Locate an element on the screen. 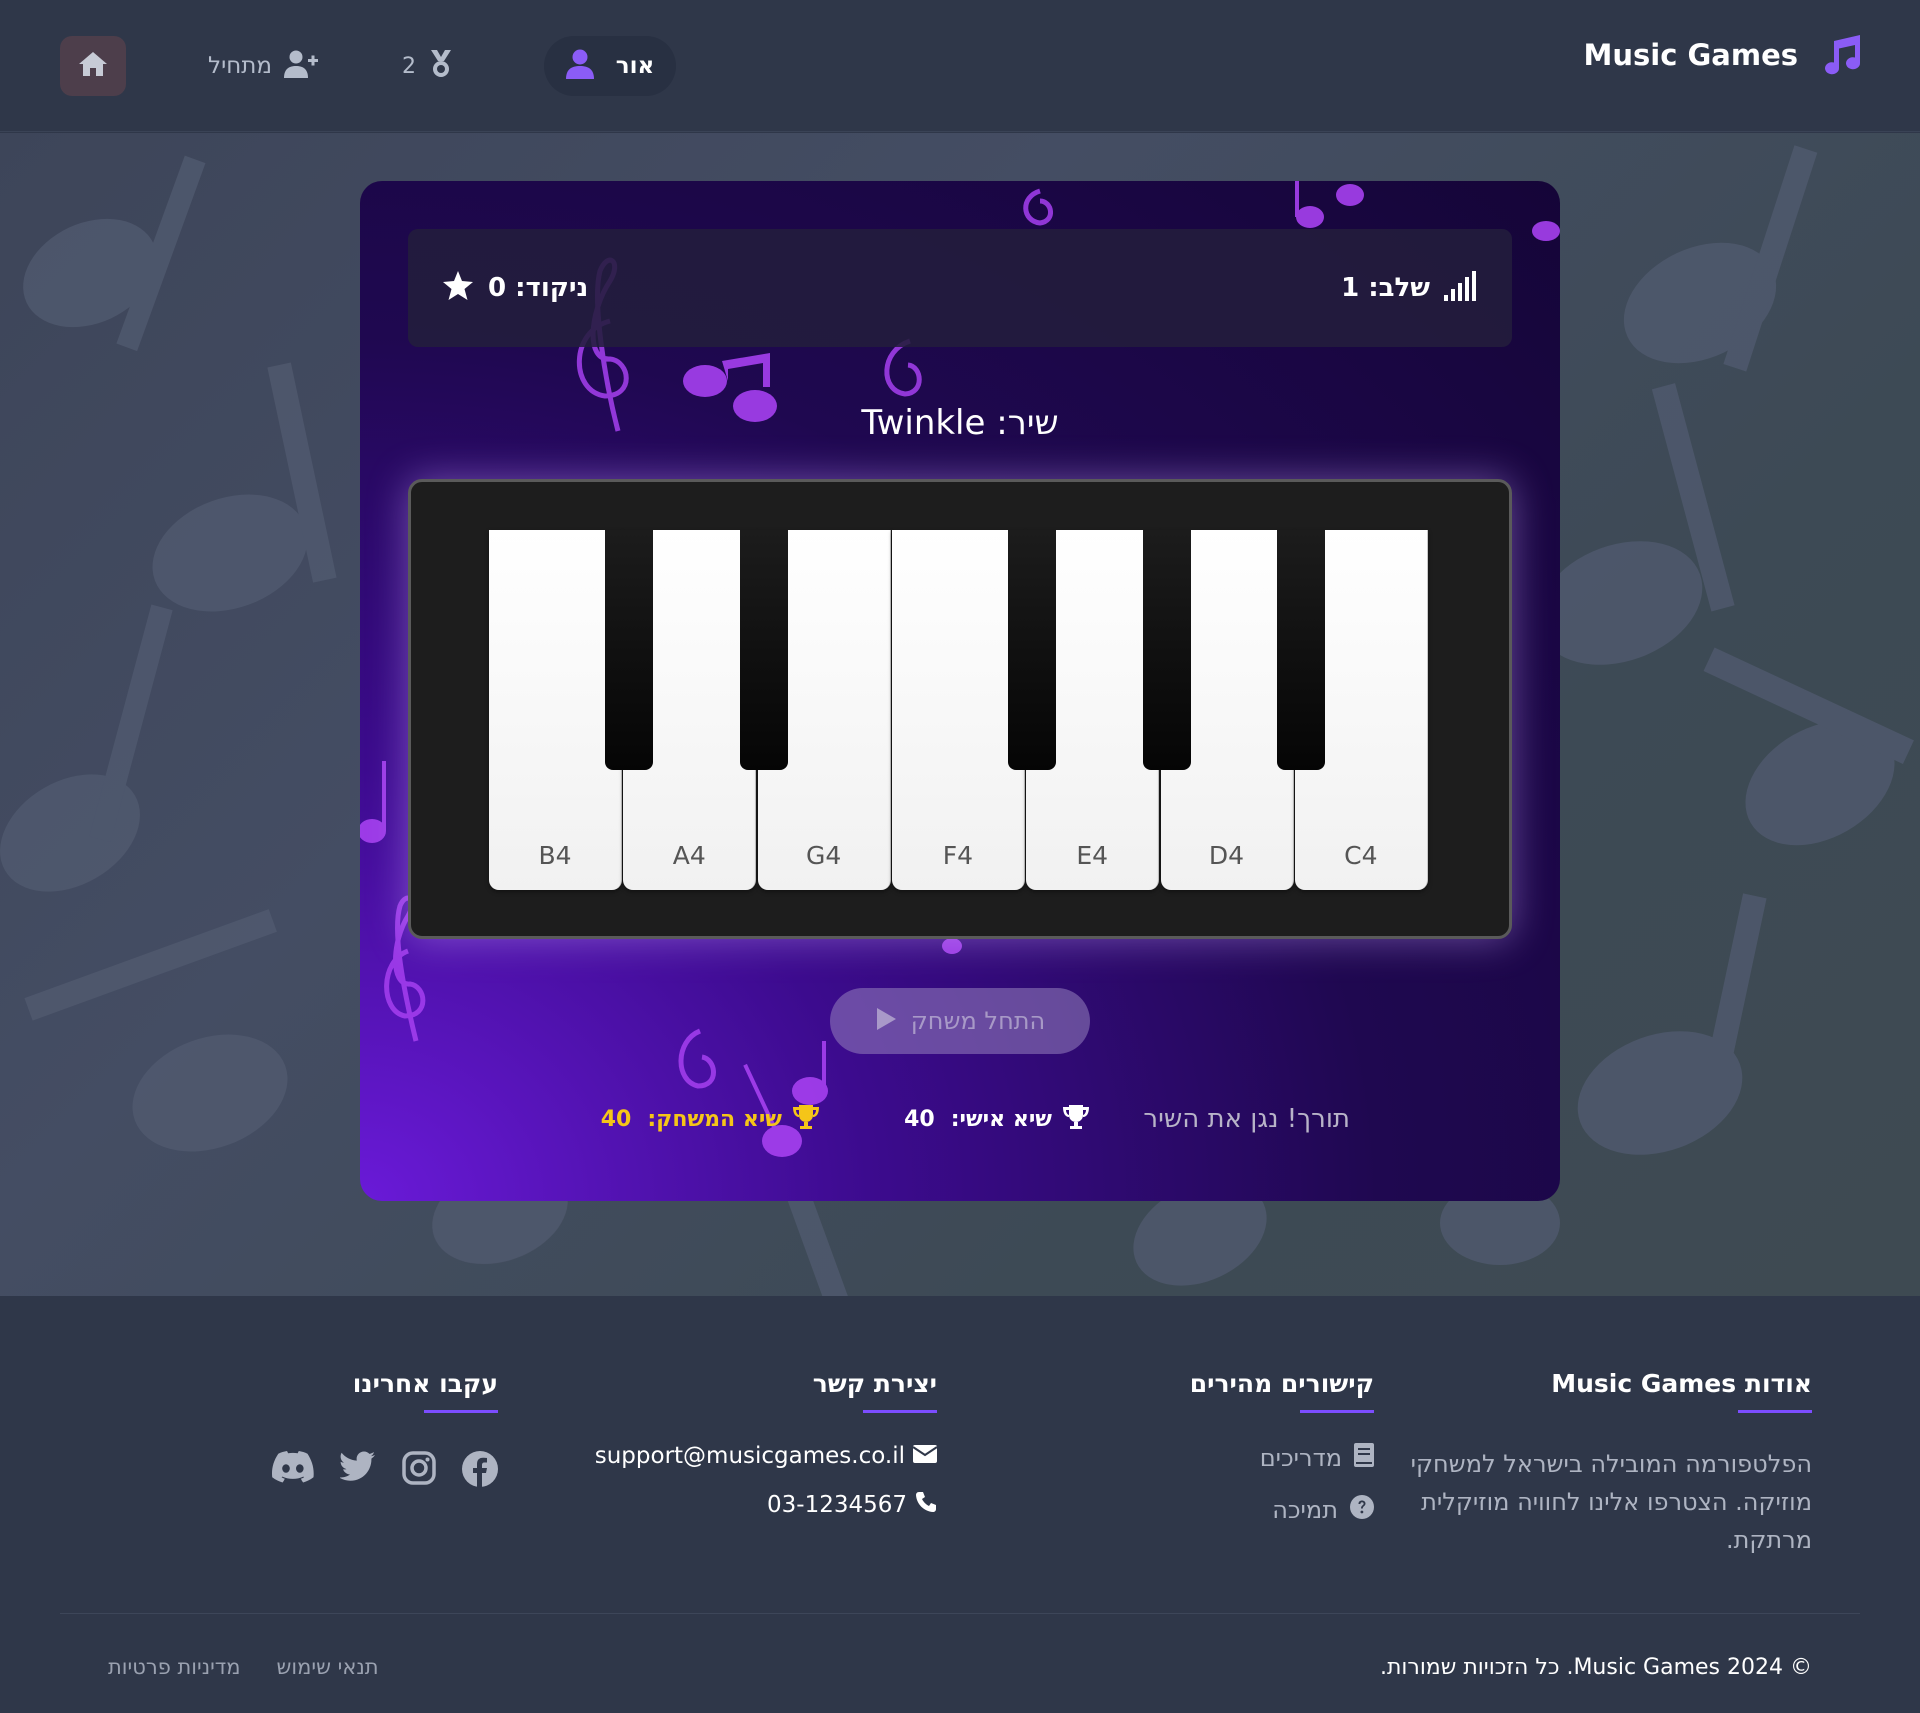  envelope-icon is located at coordinates (925, 1456).